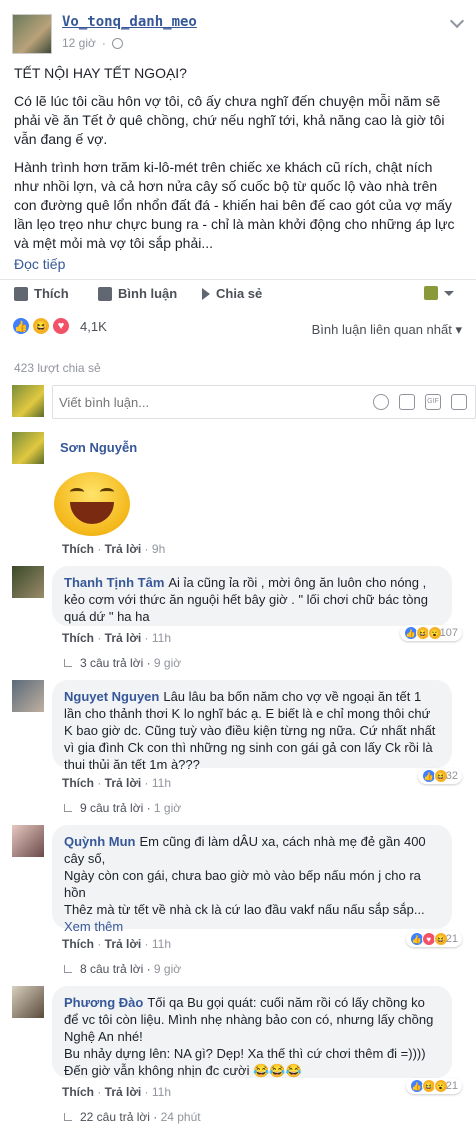  I want to click on reaction-count: 4,1K, so click(93, 326).